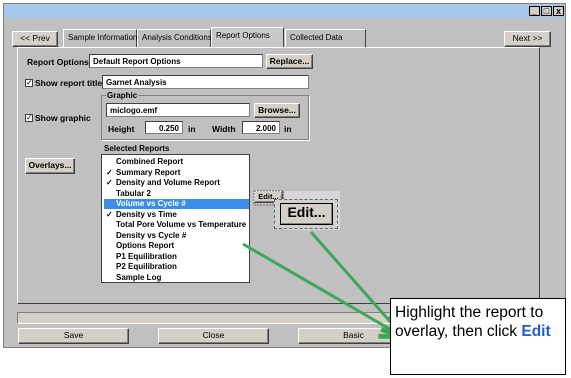 The image size is (571, 378). I want to click on arrow-to-edit-icon, so click(355, 283).